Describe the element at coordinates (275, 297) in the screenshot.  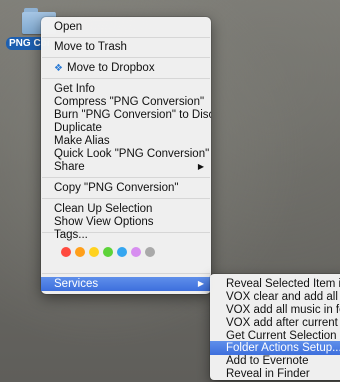
I see `services-item-vox-clear-add: VOX clear and add all music` at that location.